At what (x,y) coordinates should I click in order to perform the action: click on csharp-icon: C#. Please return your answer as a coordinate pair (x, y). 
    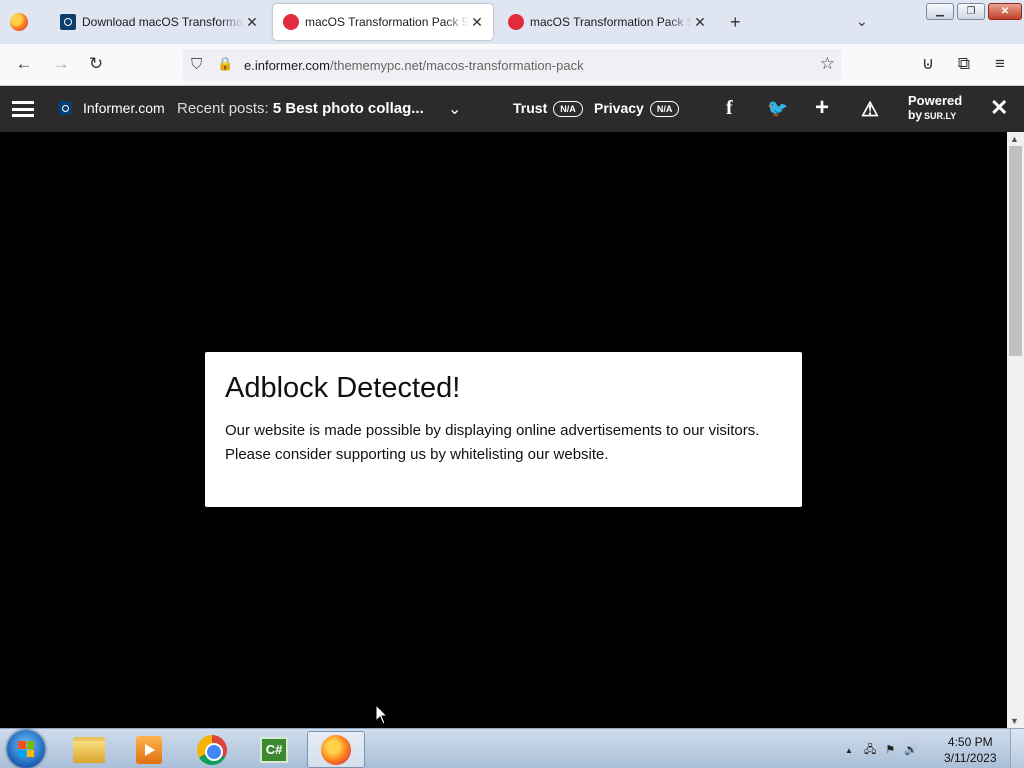
    Looking at the image, I should click on (274, 749).